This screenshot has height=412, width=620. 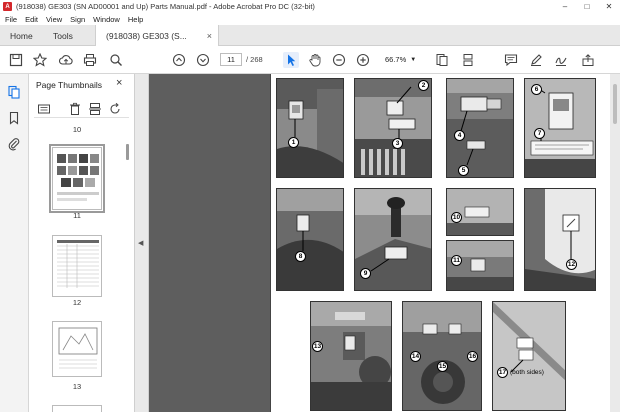 I want to click on next-page-button, so click(x=203, y=60).